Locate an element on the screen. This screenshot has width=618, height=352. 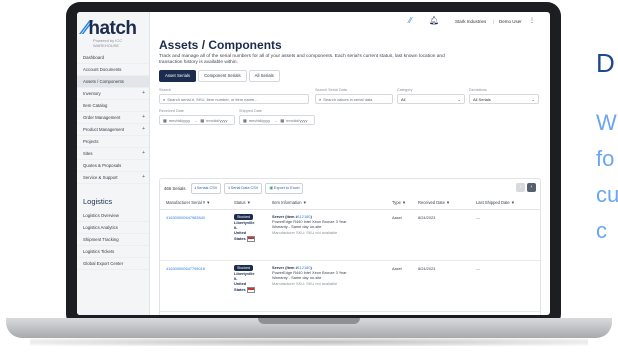
prev-page-button: ‹ is located at coordinates (520, 187).